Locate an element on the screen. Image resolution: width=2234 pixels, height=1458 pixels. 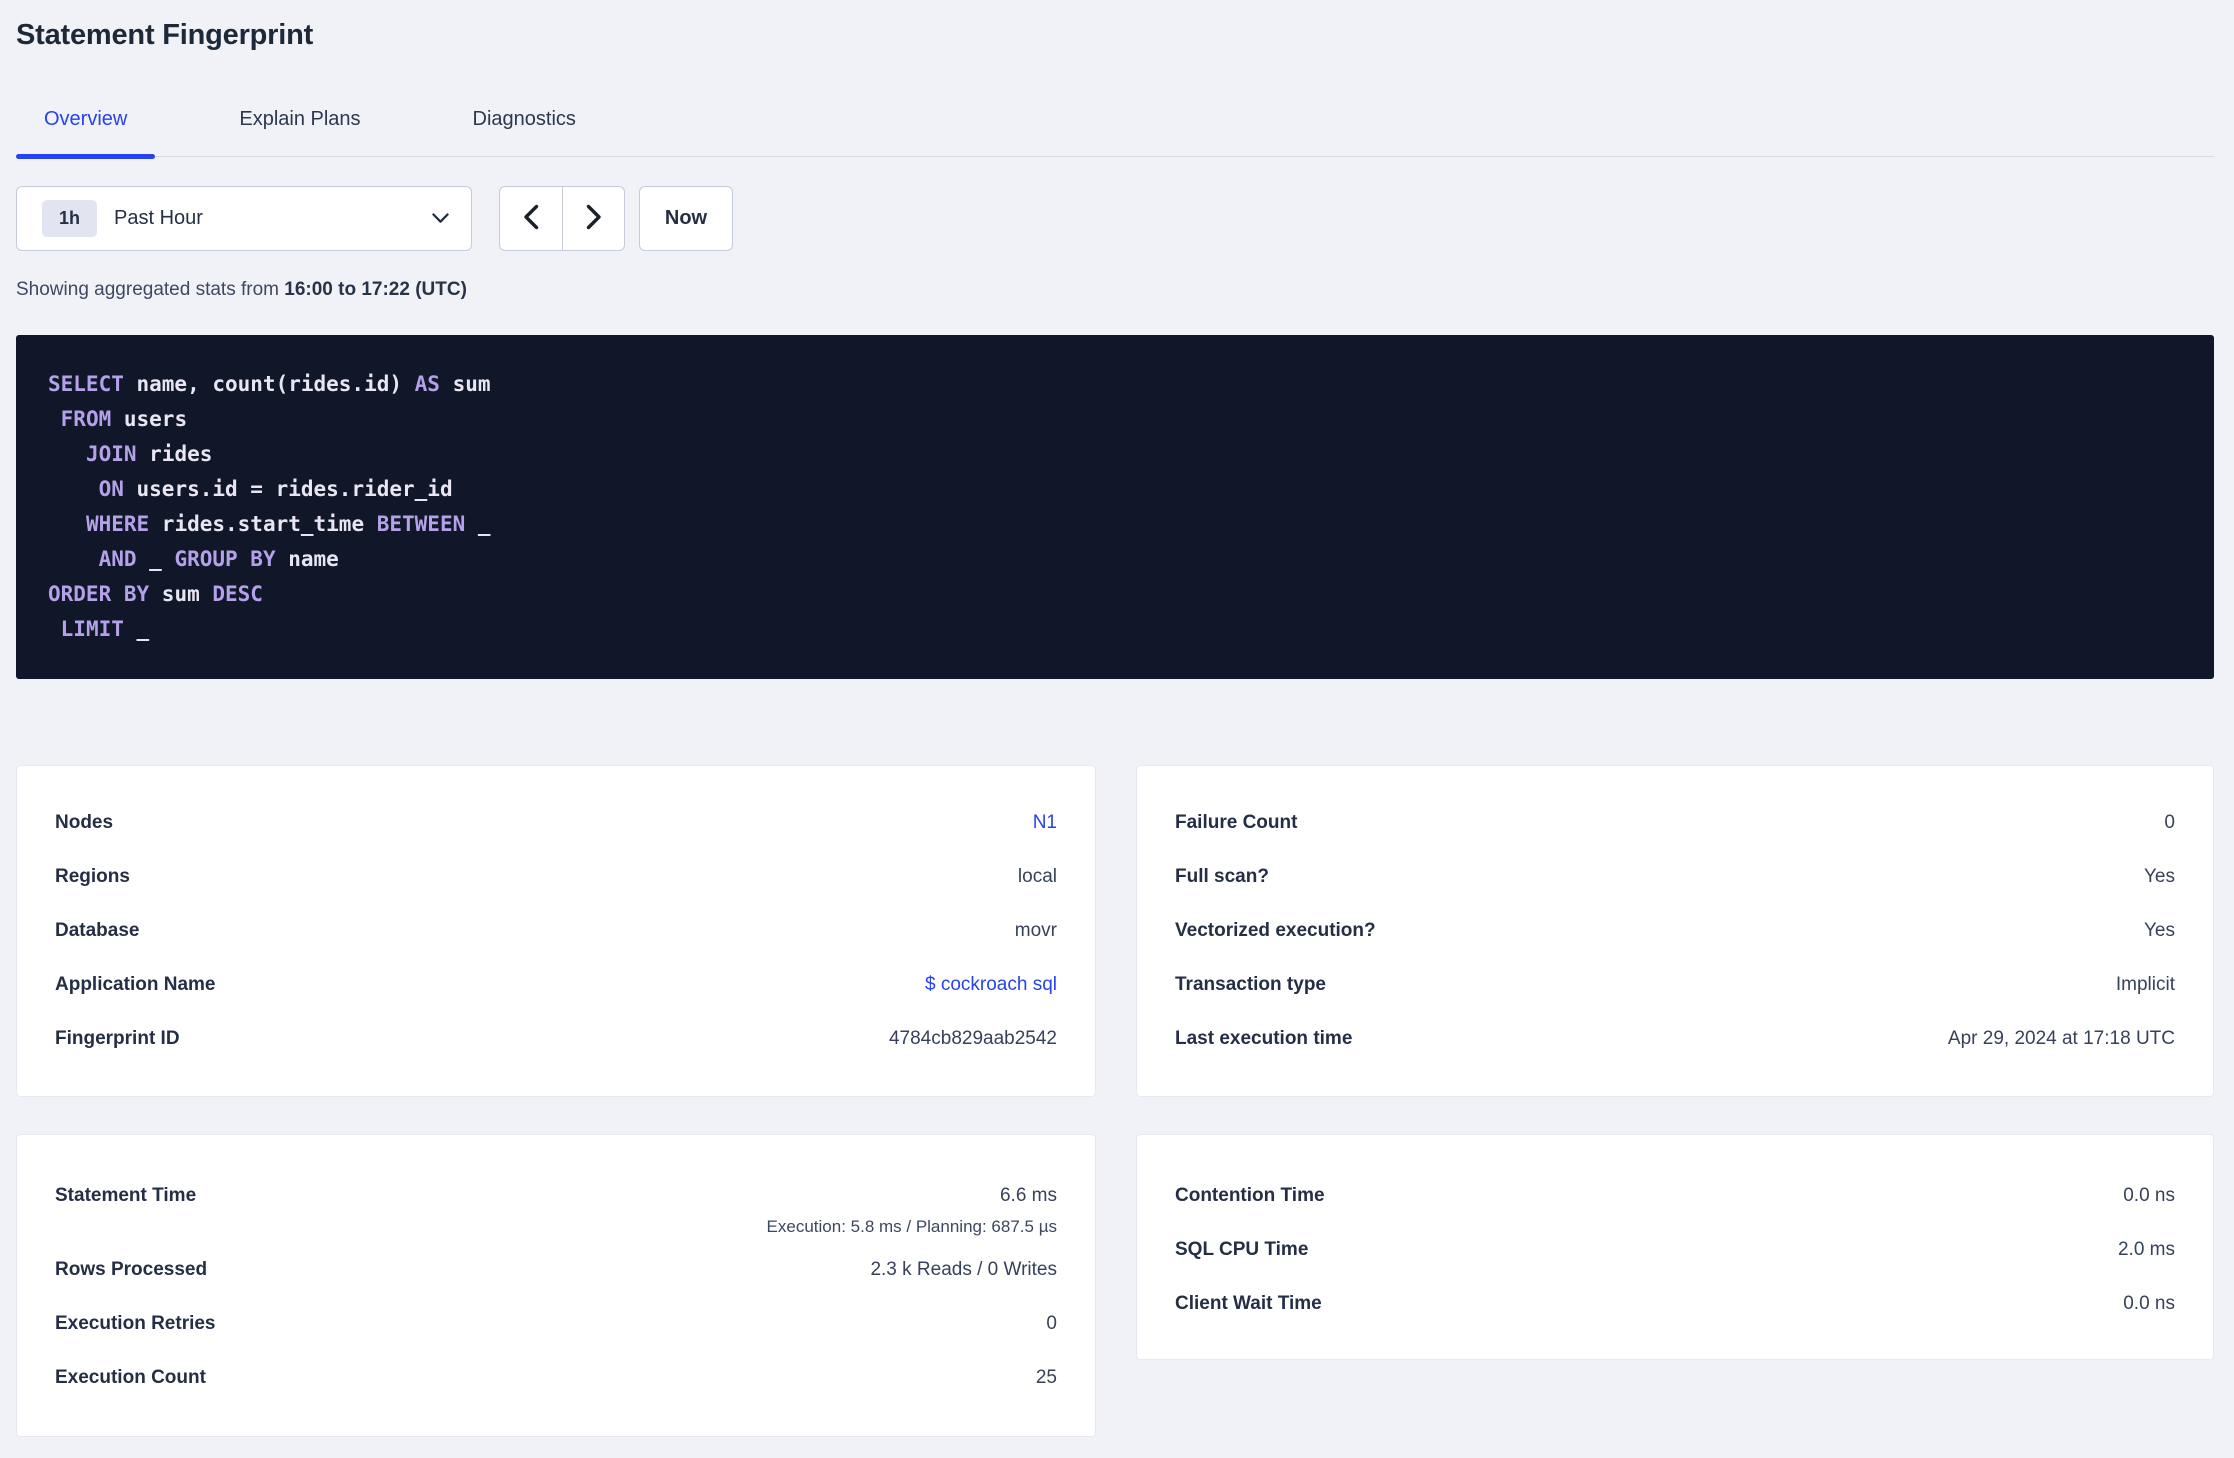
execution-count-label: Execution Count is located at coordinates (130, 1377).